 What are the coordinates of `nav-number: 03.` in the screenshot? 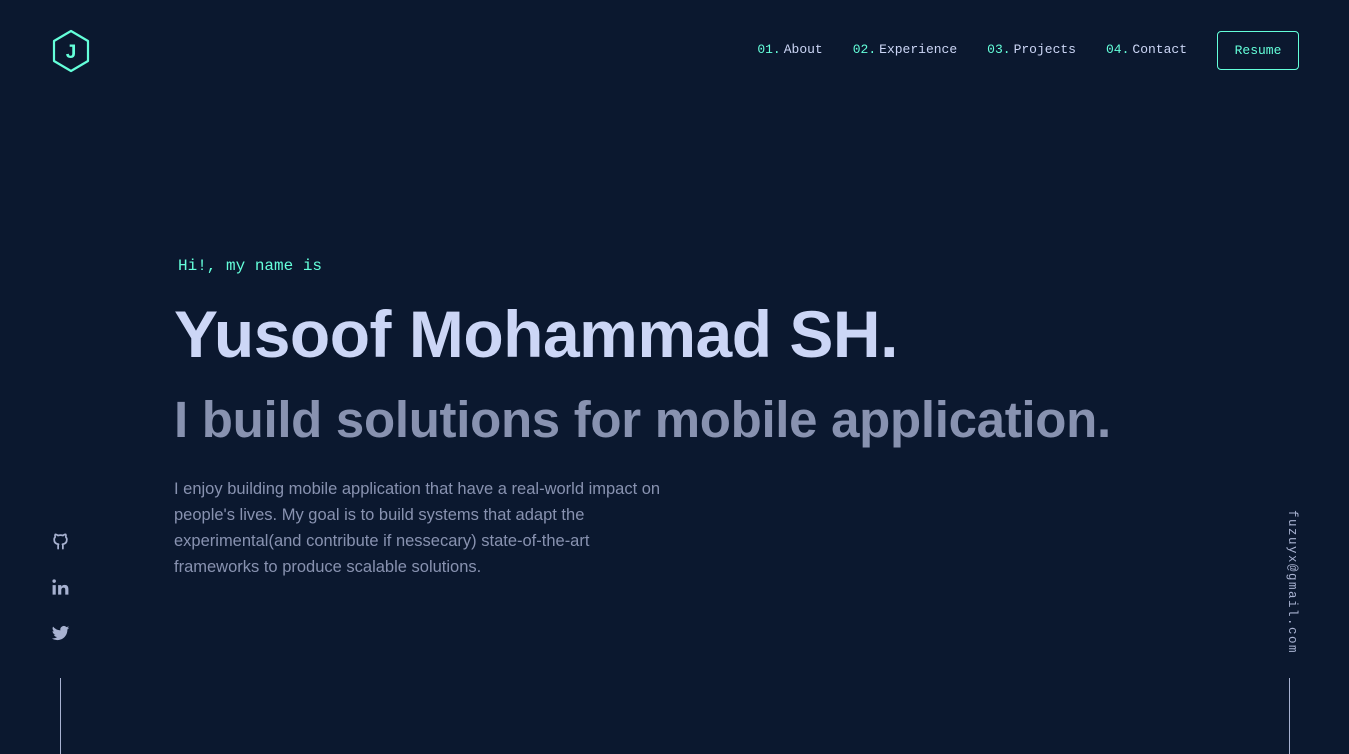 It's located at (999, 49).